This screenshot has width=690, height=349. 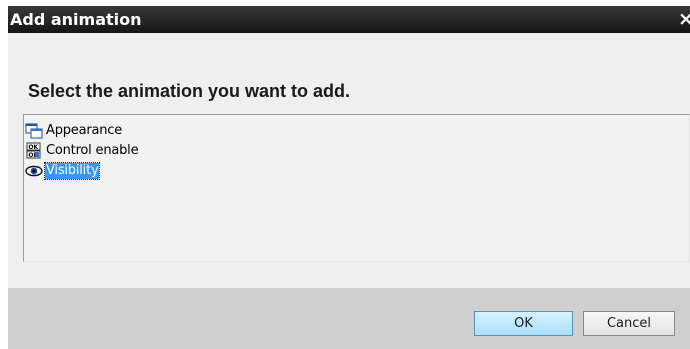 I want to click on cancel-button: Cancel, so click(x=629, y=323).